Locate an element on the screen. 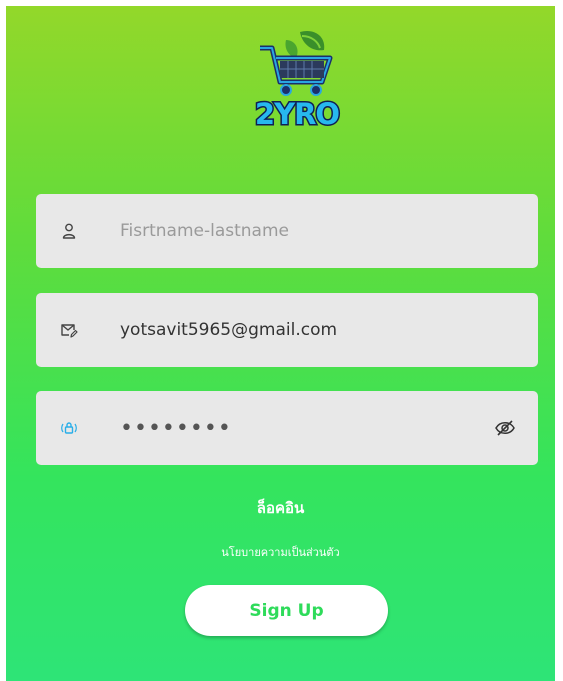 This screenshot has width=563, height=681. fullname-field-container is located at coordinates (287, 231).